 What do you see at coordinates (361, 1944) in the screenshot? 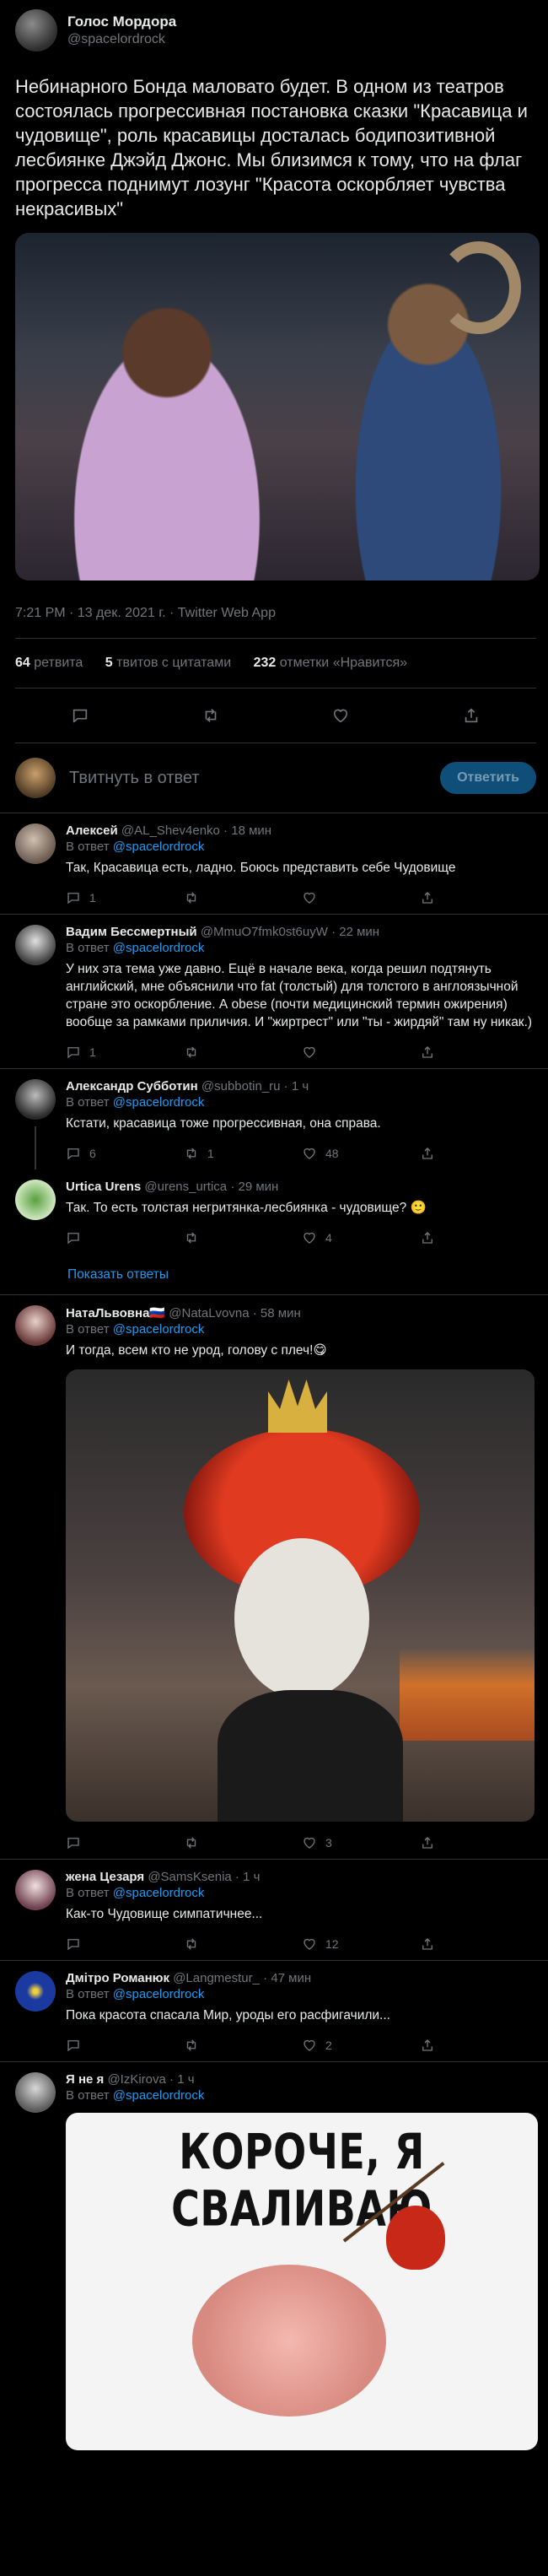
I see `reply-like-action: 12` at bounding box center [361, 1944].